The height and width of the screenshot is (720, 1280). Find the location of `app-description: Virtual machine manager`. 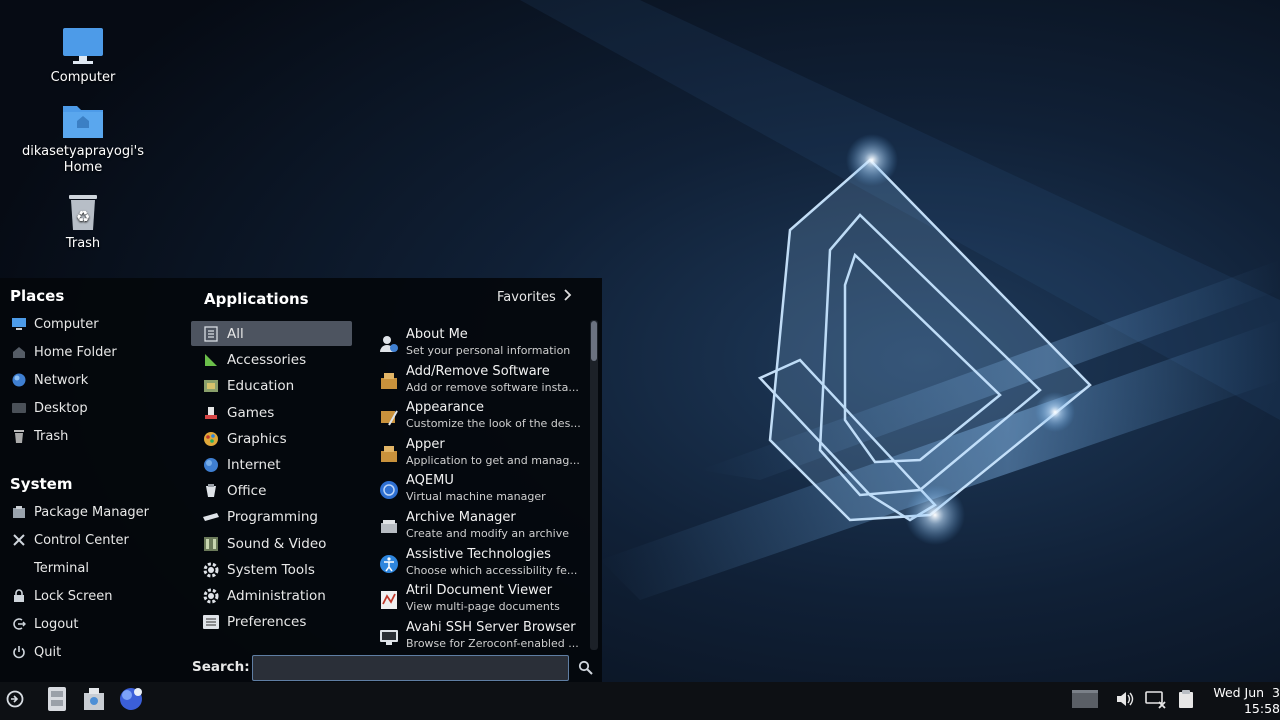

app-description: Virtual machine manager is located at coordinates (476, 496).